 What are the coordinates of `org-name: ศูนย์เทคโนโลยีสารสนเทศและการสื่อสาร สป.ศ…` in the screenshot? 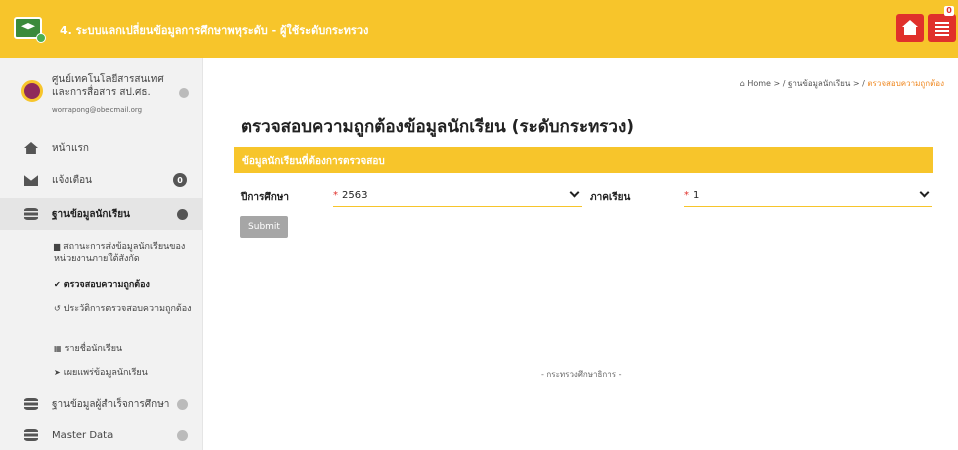 It's located at (108, 86).